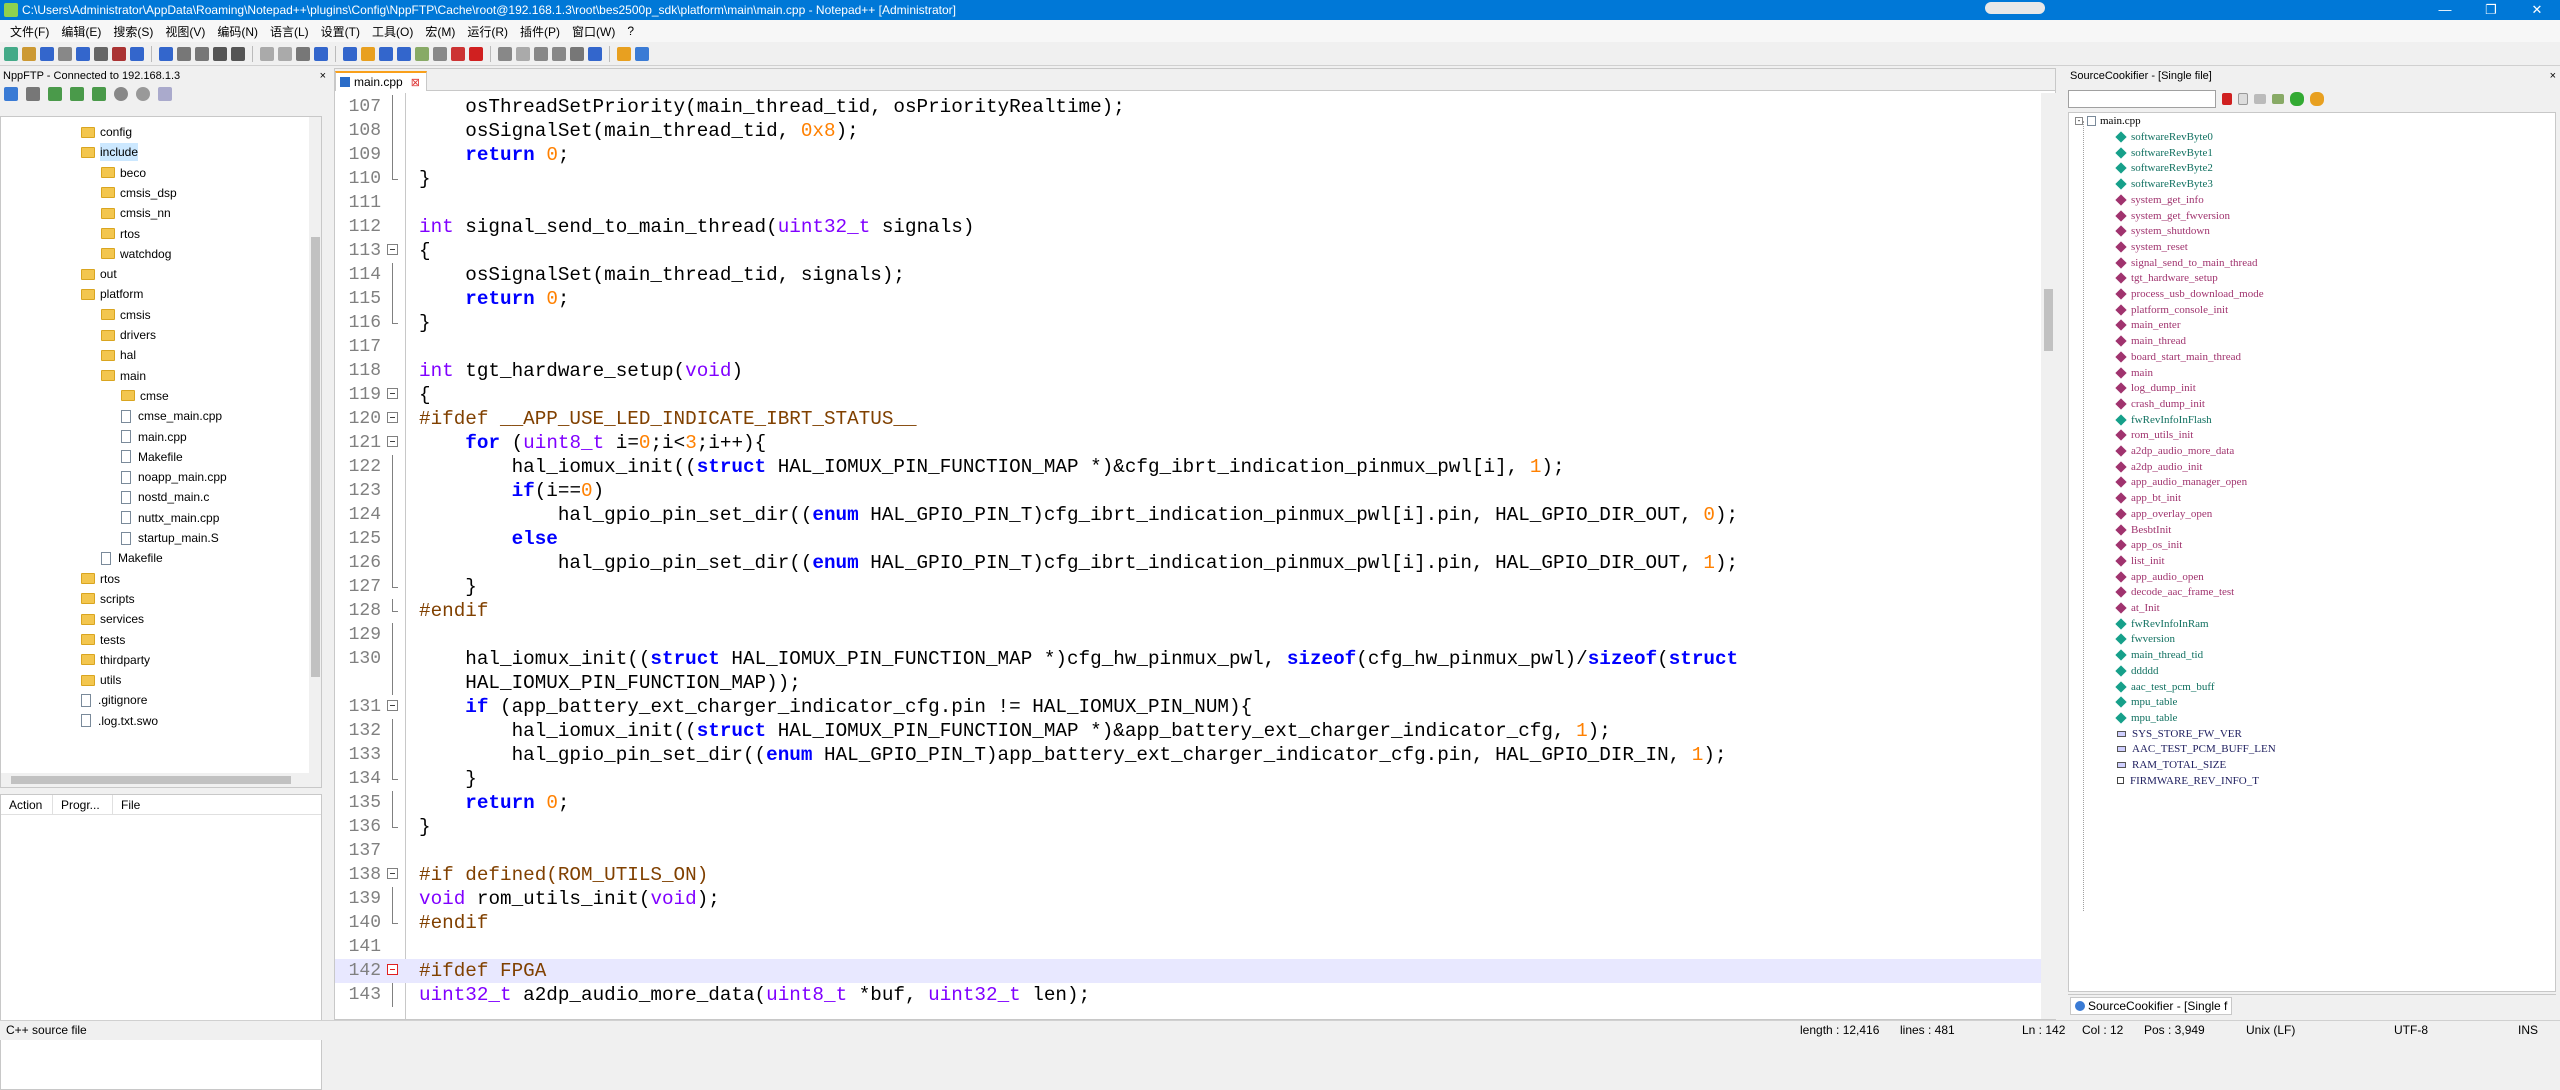 This screenshot has width=2560, height=1090. What do you see at coordinates (165, 94) in the screenshot?
I see `message-window-icon` at bounding box center [165, 94].